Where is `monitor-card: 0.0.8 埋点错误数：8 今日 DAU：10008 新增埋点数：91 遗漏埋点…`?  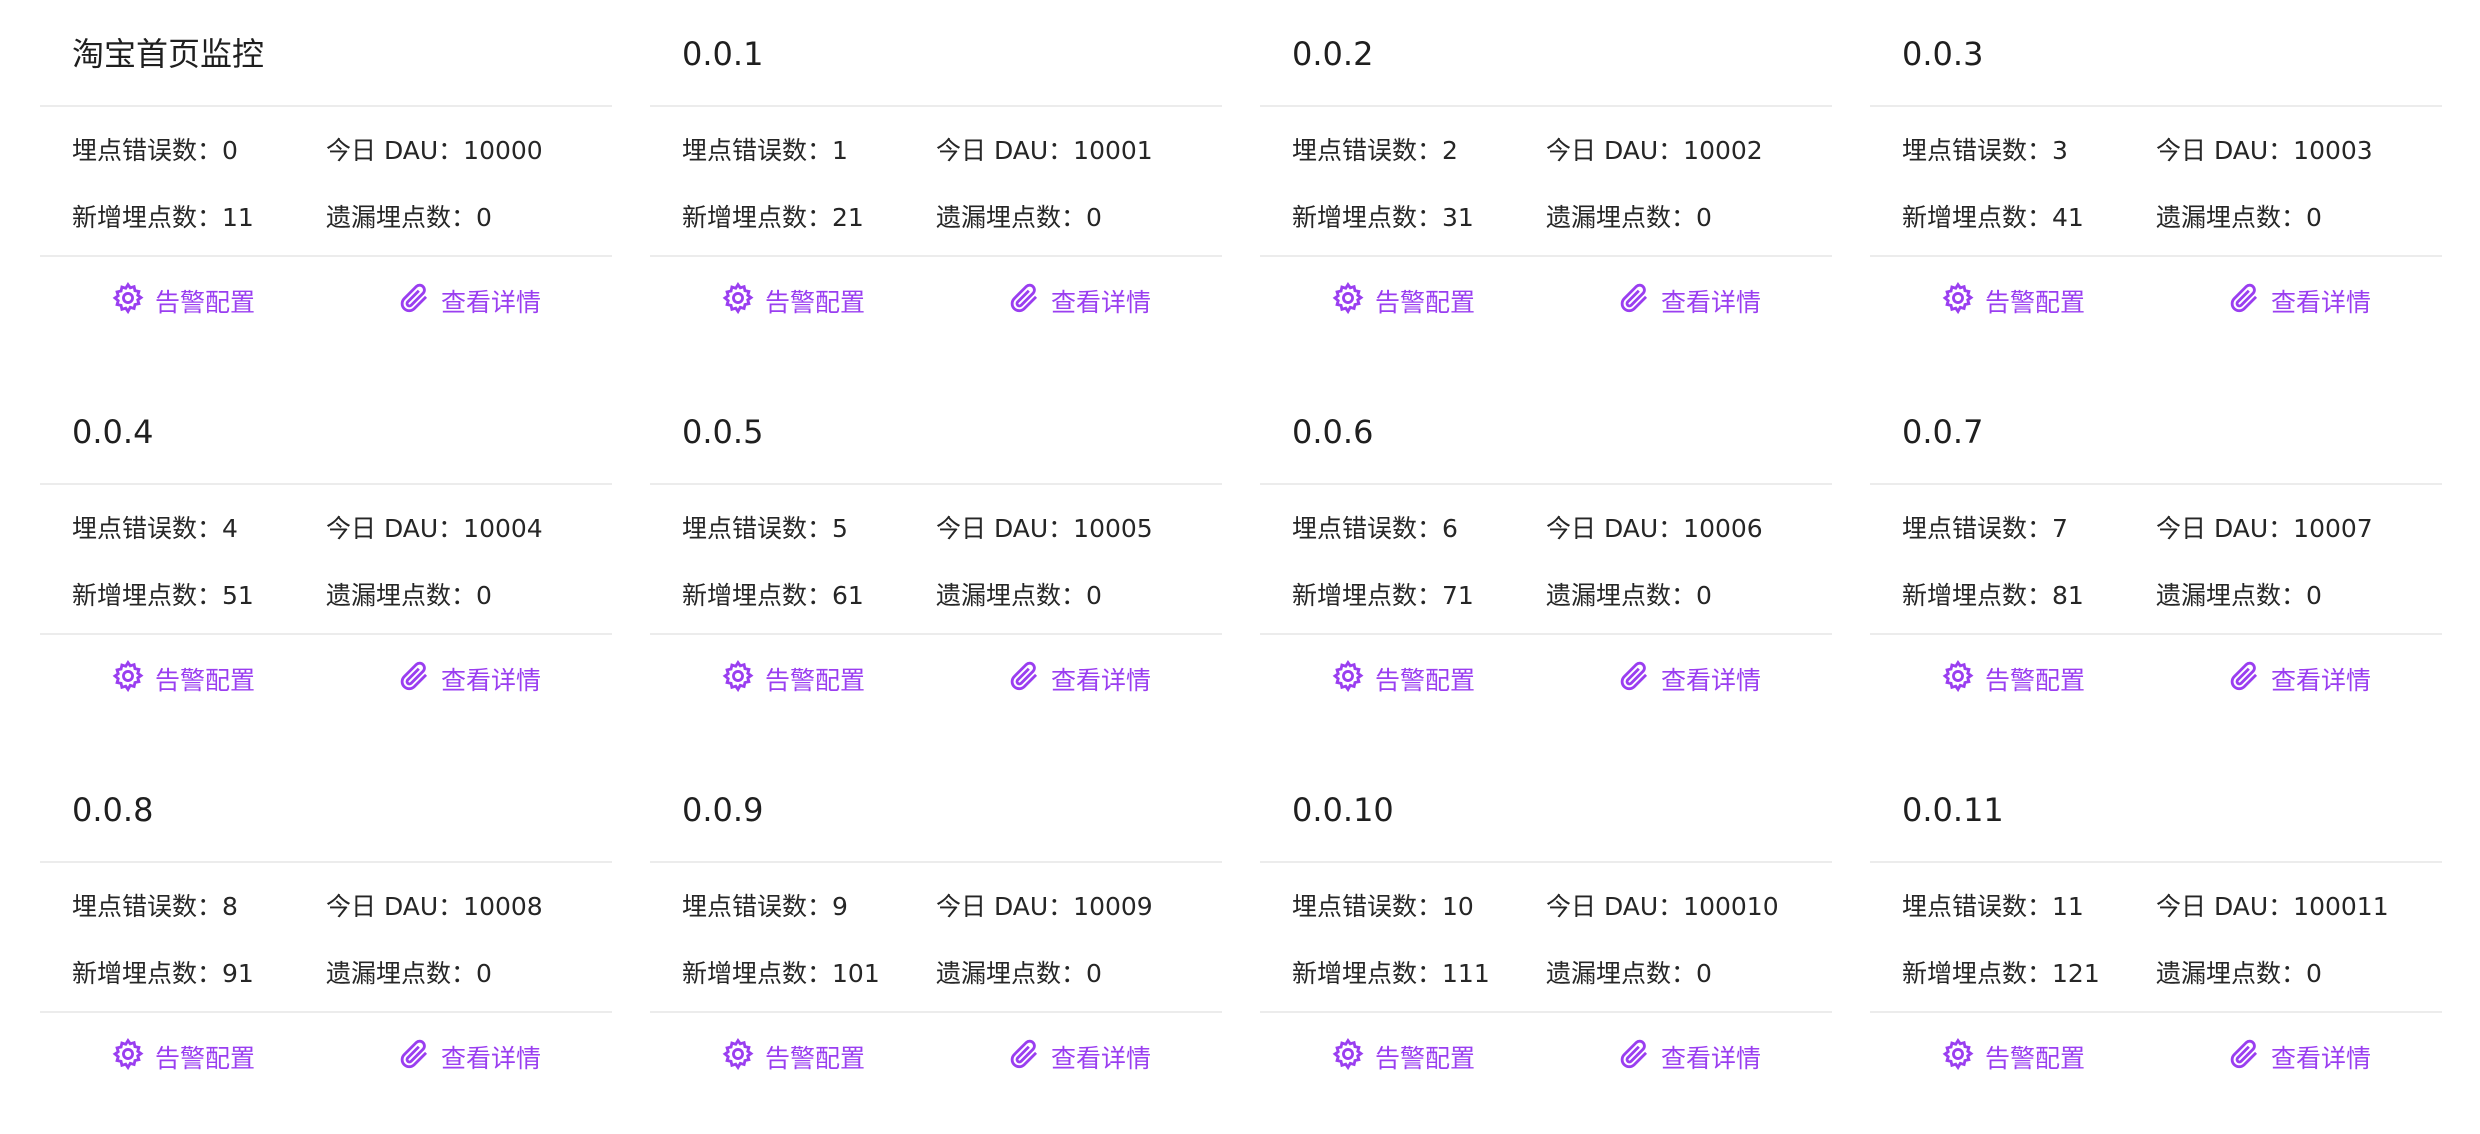
monitor-card: 0.0.8 埋点错误数：8 今日 DAU：10008 新增埋点数：91 遗漏埋点… is located at coordinates (326, 945).